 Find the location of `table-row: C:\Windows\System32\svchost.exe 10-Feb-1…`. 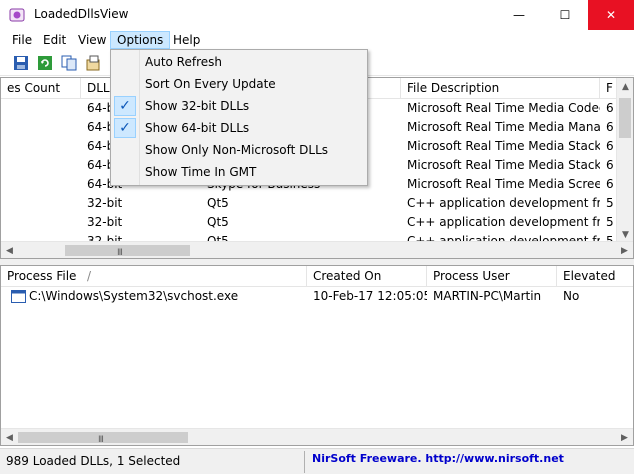

table-row: C:\Windows\System32\svchost.exe 10-Feb-1… is located at coordinates (317, 296).